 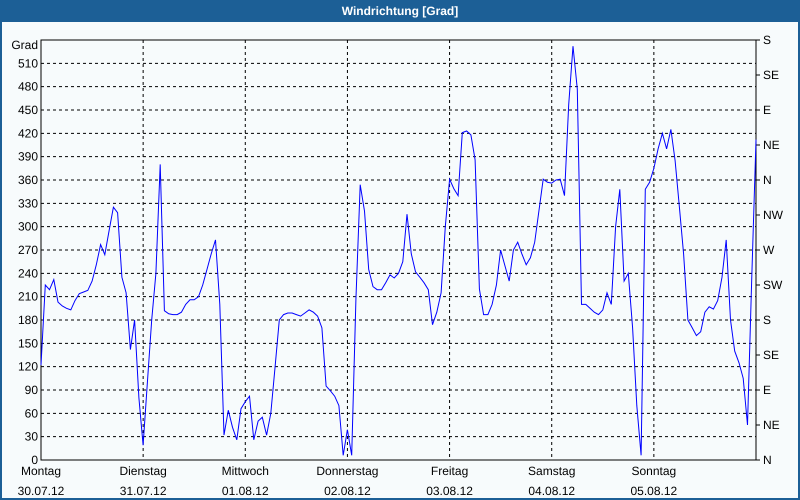 What do you see at coordinates (31, 413) in the screenshot?
I see `y-tick-label: 60` at bounding box center [31, 413].